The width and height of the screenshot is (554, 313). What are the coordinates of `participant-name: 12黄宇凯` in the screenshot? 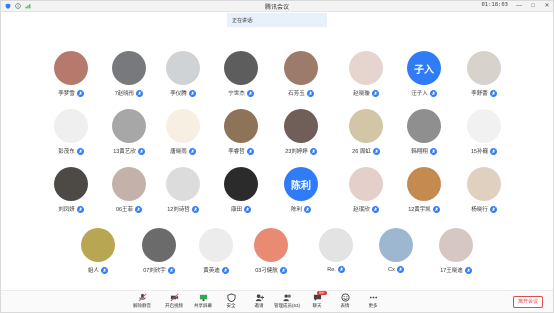 It's located at (419, 210).